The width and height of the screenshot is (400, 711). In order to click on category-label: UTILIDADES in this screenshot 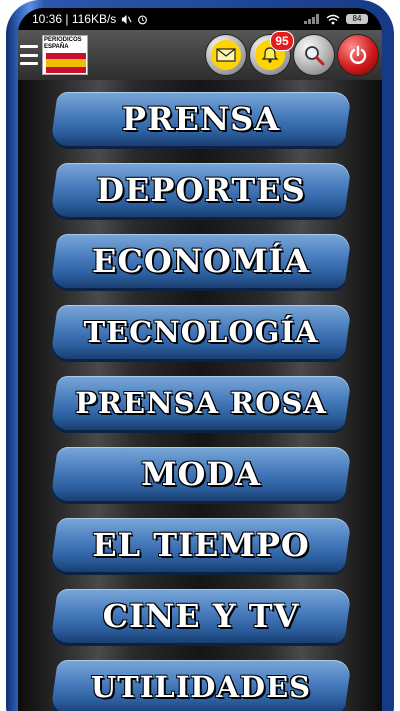, I will do `click(201, 687)`.